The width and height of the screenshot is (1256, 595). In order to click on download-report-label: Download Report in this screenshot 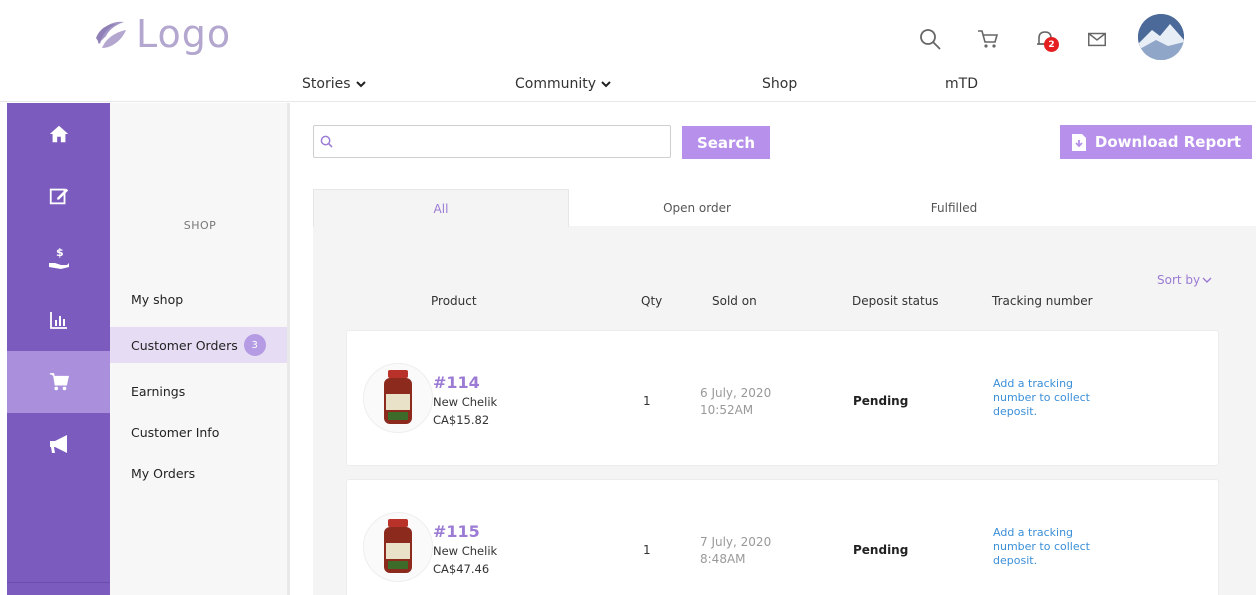, I will do `click(1168, 142)`.